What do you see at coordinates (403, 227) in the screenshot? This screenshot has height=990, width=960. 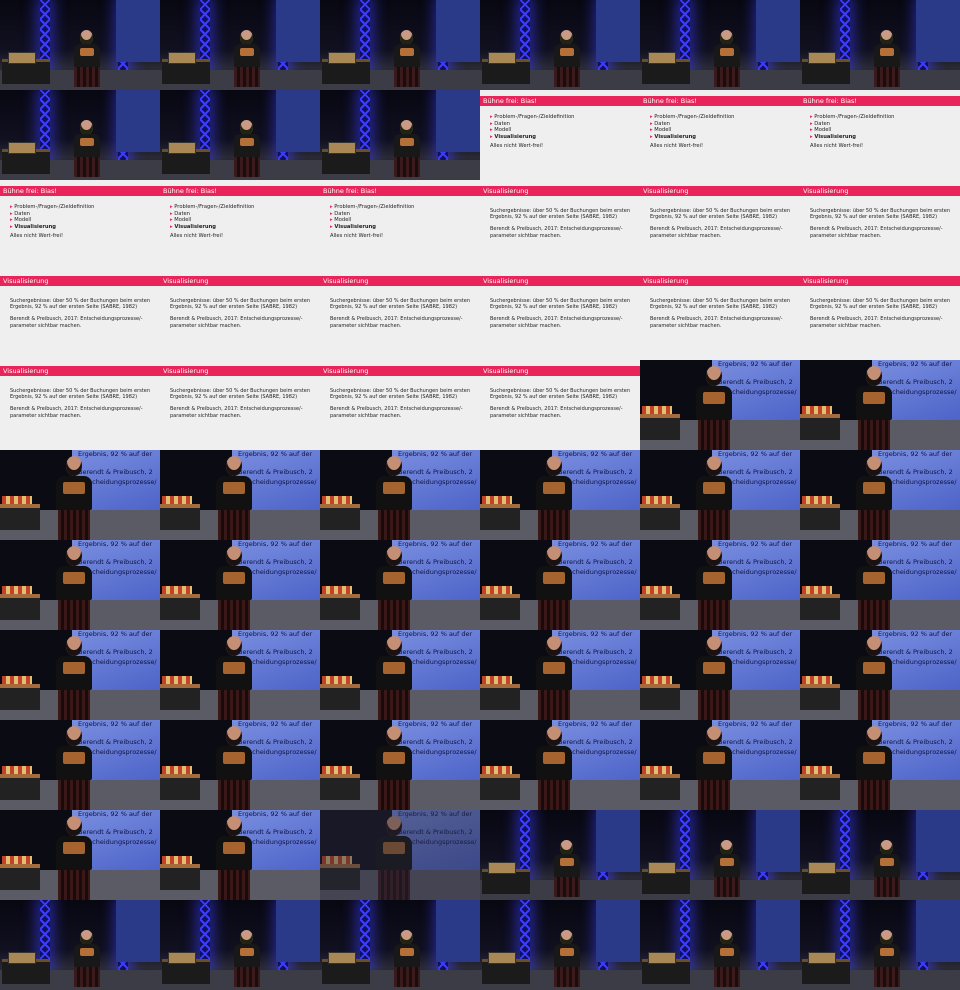 I see `slide-bullet-bold: Visualisierung` at bounding box center [403, 227].